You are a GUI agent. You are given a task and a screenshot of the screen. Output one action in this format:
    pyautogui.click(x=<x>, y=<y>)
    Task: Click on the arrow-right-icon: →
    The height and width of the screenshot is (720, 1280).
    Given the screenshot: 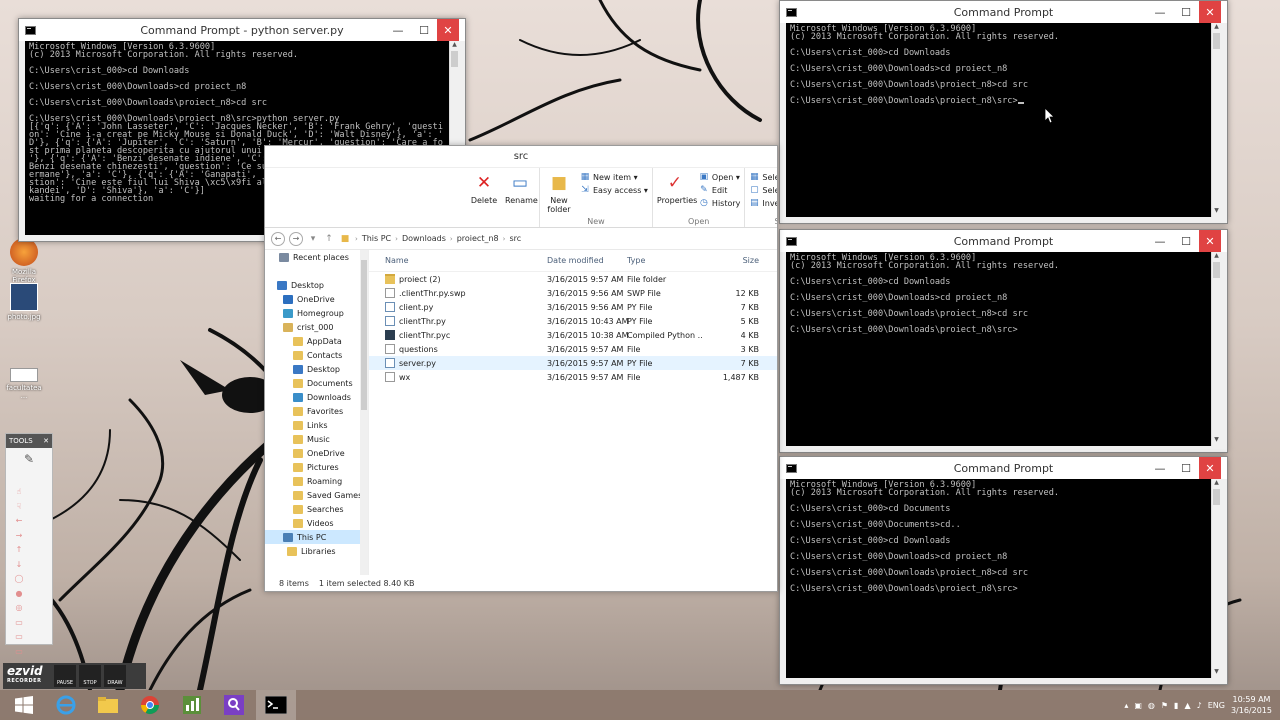 What is the action you would take?
    pyautogui.click(x=19, y=535)
    